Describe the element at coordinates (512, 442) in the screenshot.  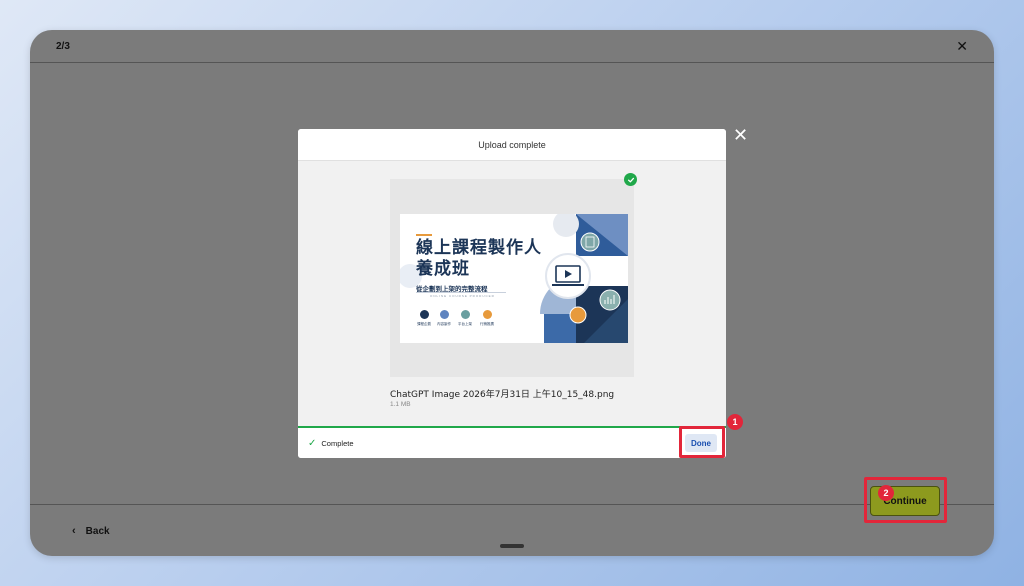
I see `dialog-footer: ✓ Complete Done` at that location.